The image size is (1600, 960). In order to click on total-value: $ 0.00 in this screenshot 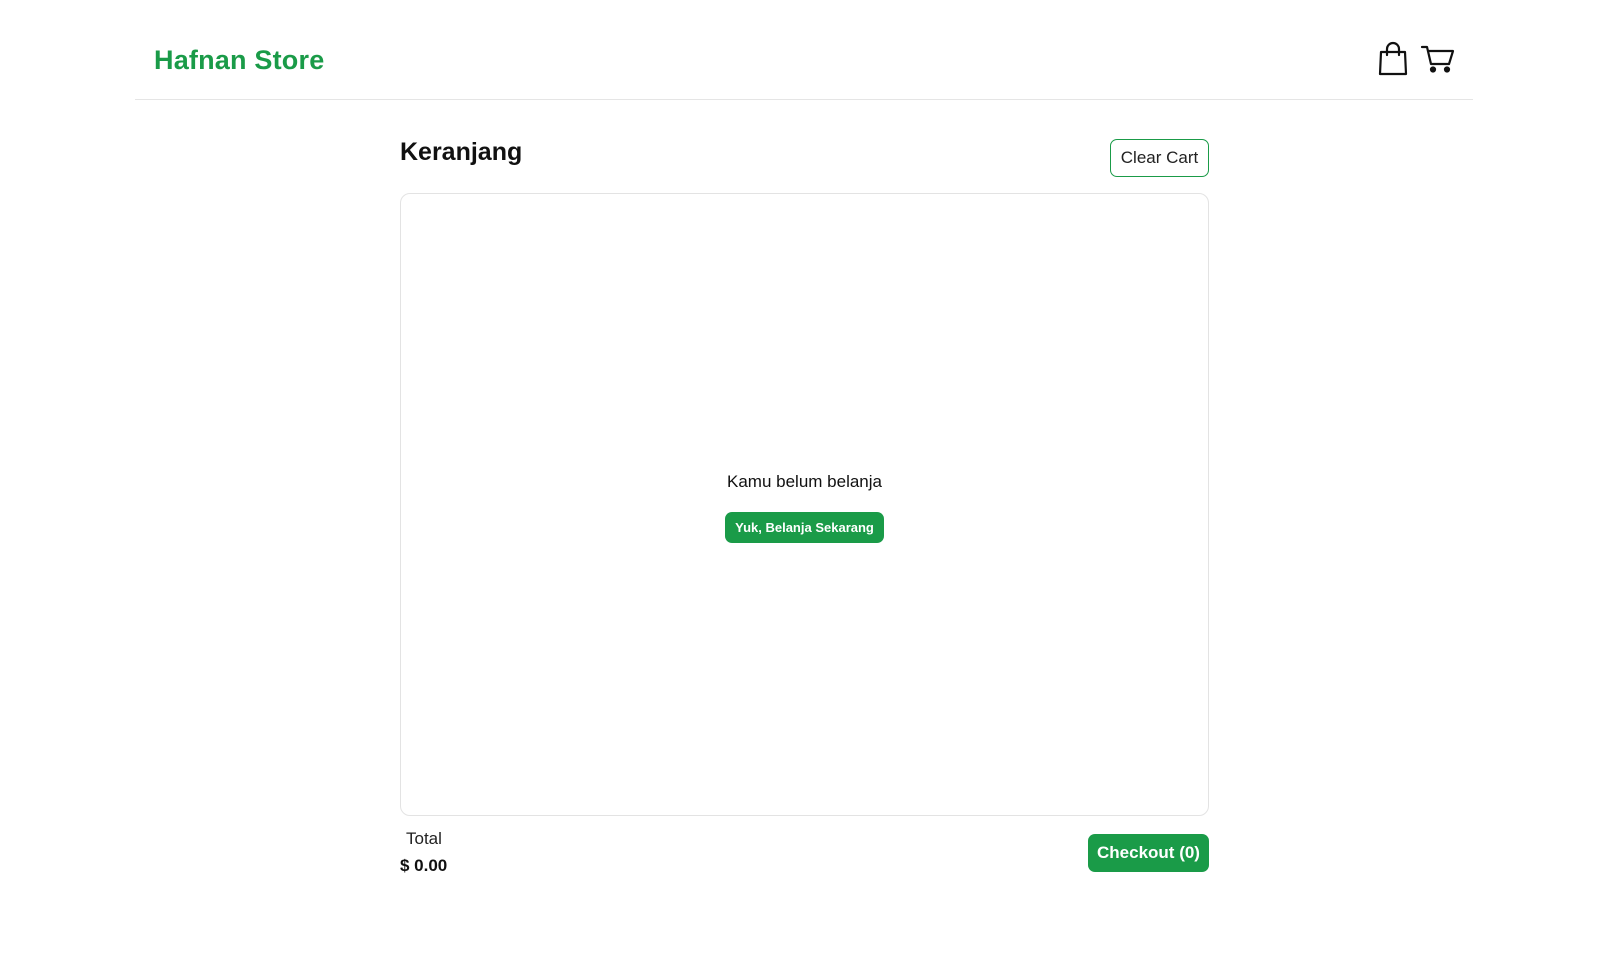, I will do `click(424, 865)`.